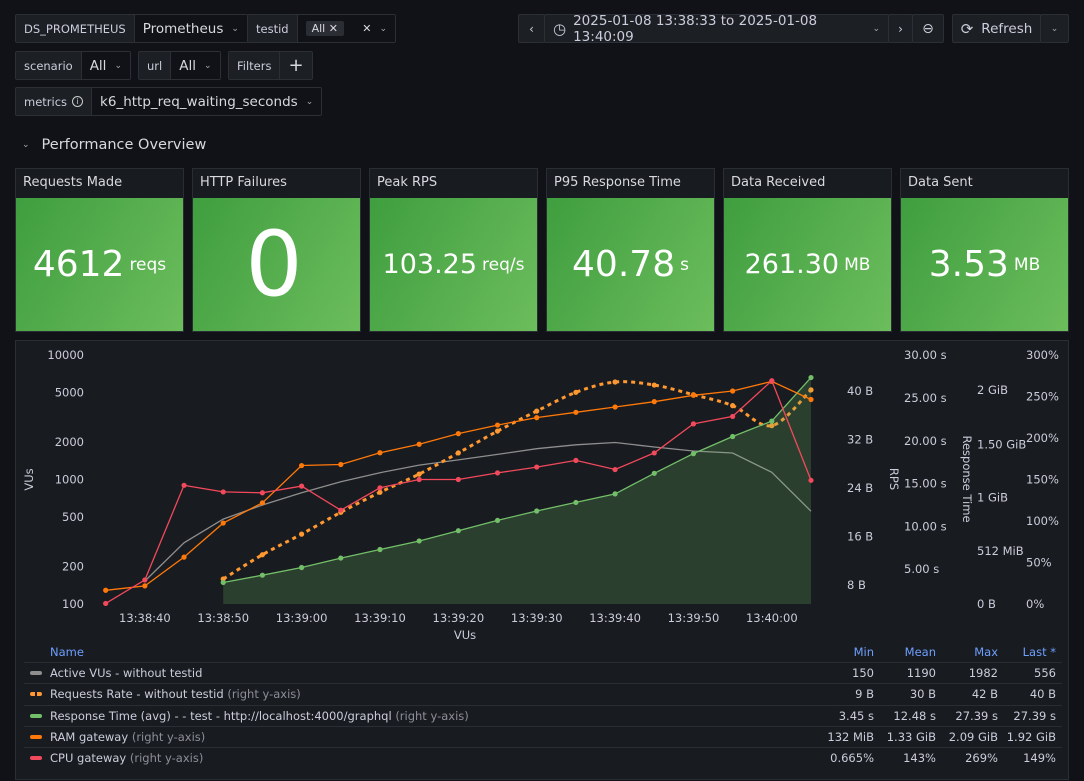 Image resolution: width=1084 pixels, height=781 pixels. What do you see at coordinates (296, 65) in the screenshot?
I see `add-filter-button: +` at bounding box center [296, 65].